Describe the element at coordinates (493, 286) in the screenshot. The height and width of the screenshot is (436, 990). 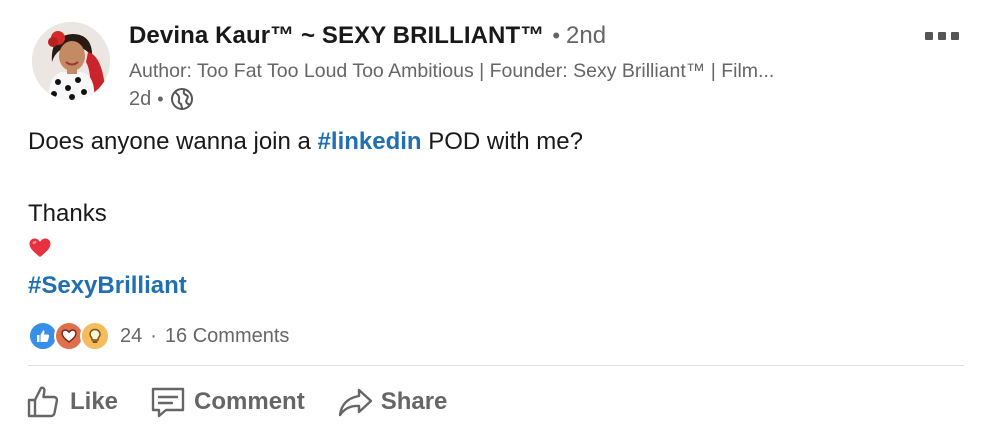
I see `body-hashtag-line: #SexyBrilliant` at that location.